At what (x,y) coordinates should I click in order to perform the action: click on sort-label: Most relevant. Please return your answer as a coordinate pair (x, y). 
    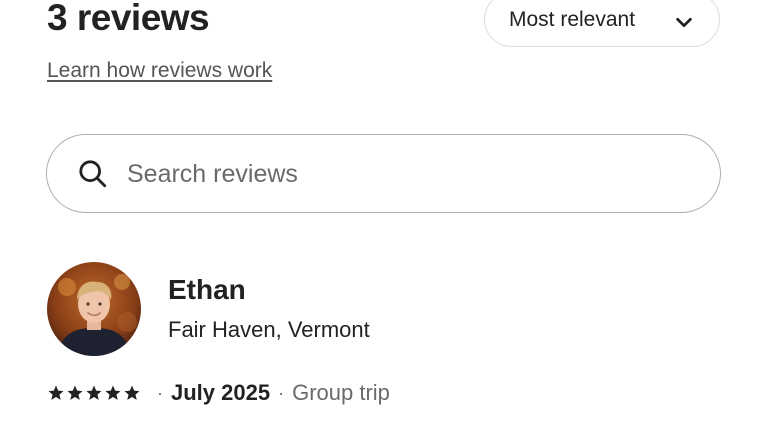
    Looking at the image, I should click on (572, 19).